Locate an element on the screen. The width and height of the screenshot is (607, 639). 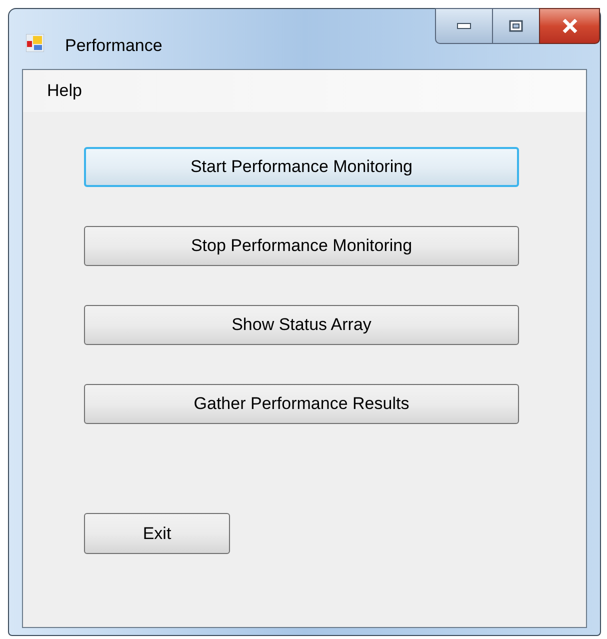
minimize-icon is located at coordinates (464, 26).